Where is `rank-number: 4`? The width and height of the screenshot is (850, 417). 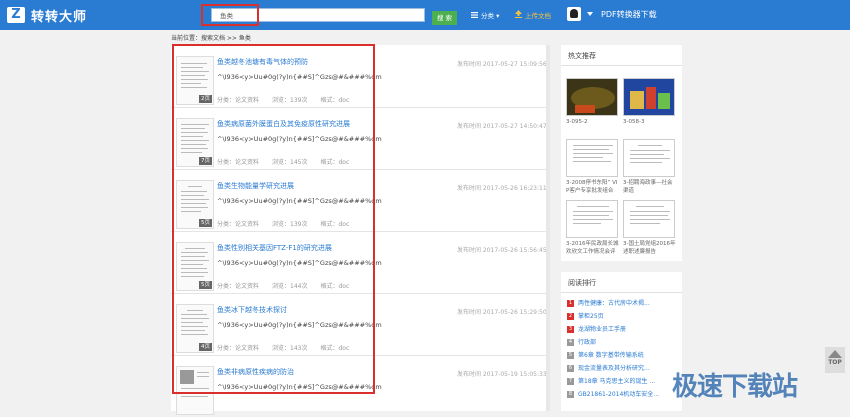 rank-number: 4 is located at coordinates (570, 342).